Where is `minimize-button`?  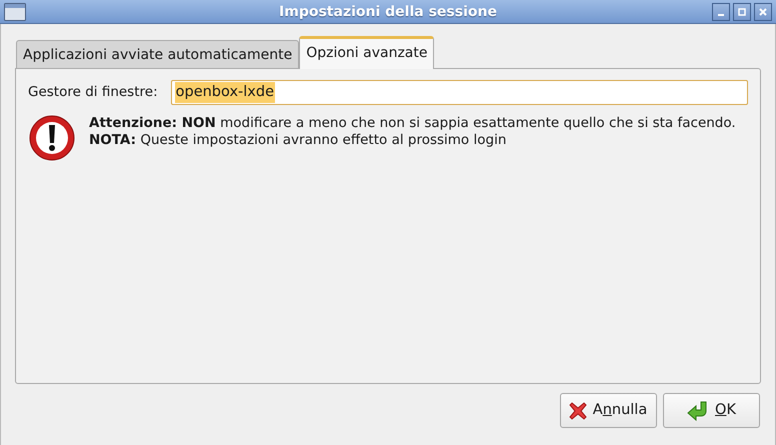 minimize-button is located at coordinates (721, 12).